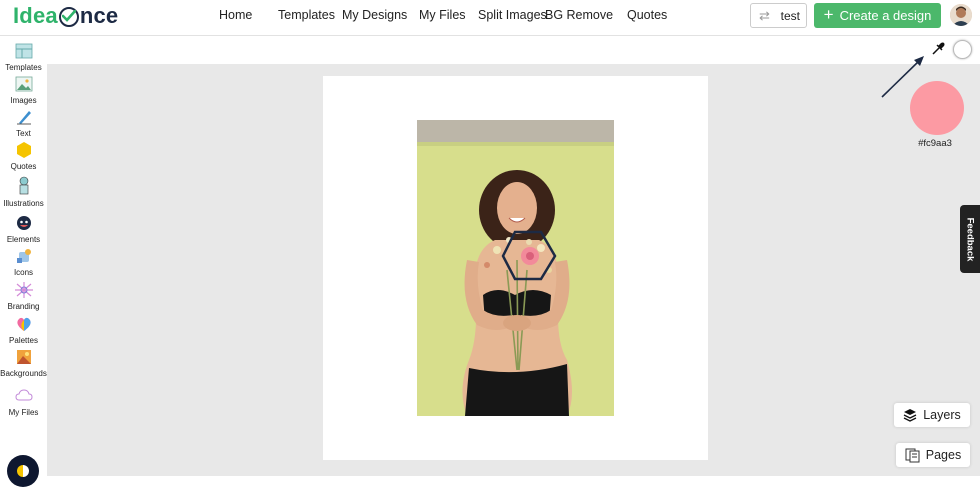  Describe the element at coordinates (442, 15) in the screenshot. I see `nav-my-files: My Files` at that location.